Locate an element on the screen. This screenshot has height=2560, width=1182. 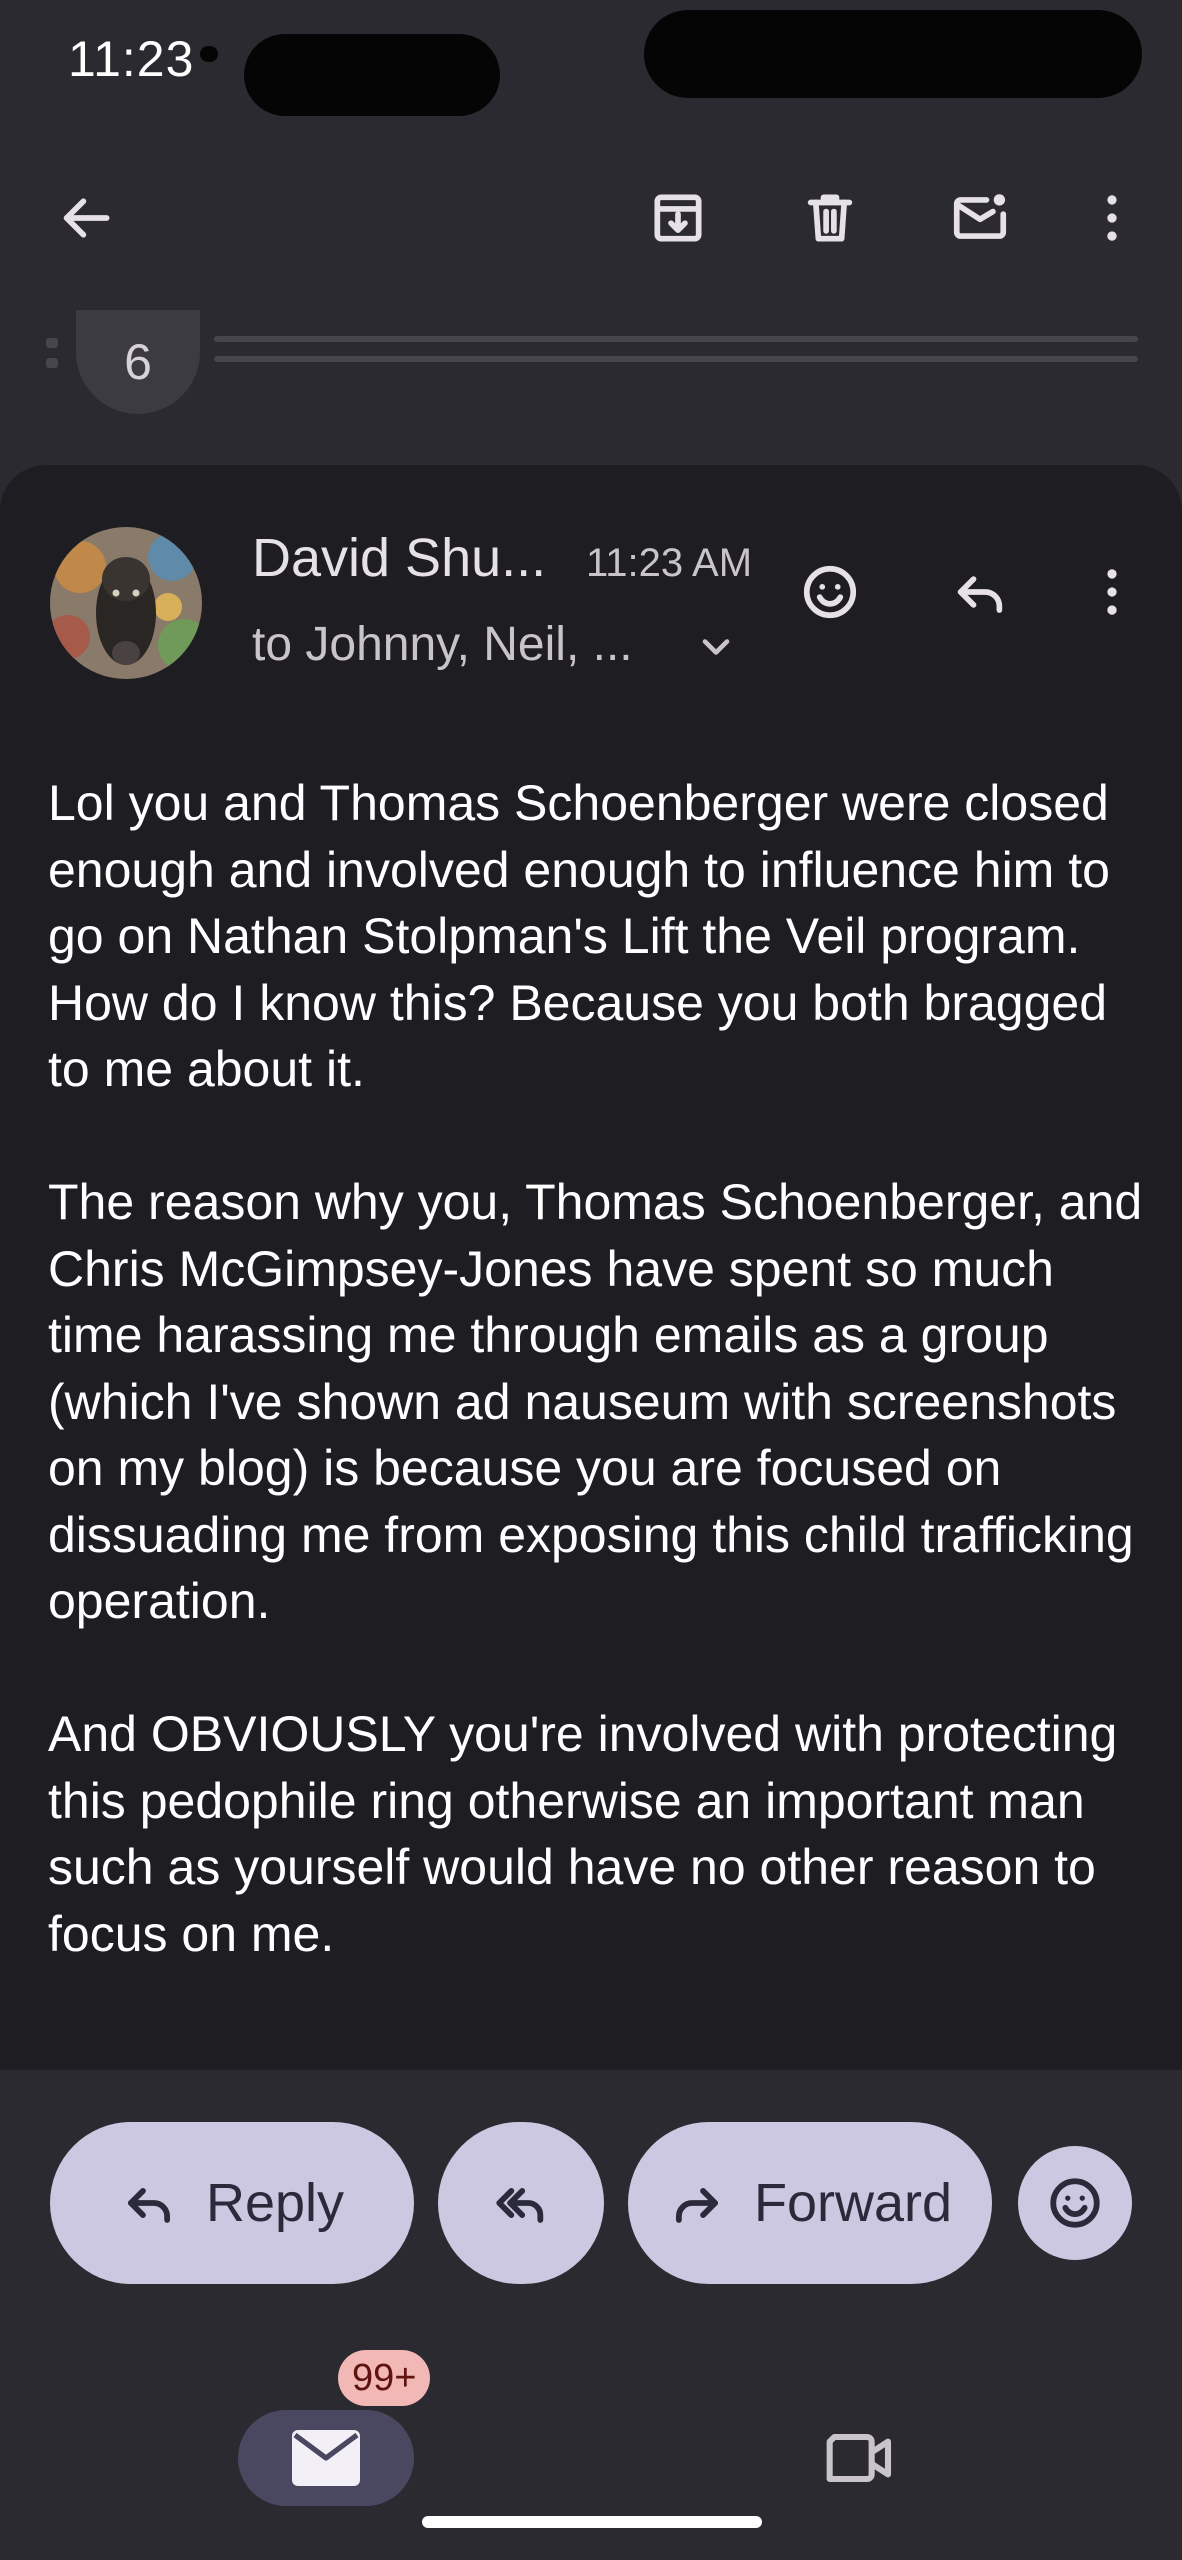
home-indicator is located at coordinates (592, 2522).